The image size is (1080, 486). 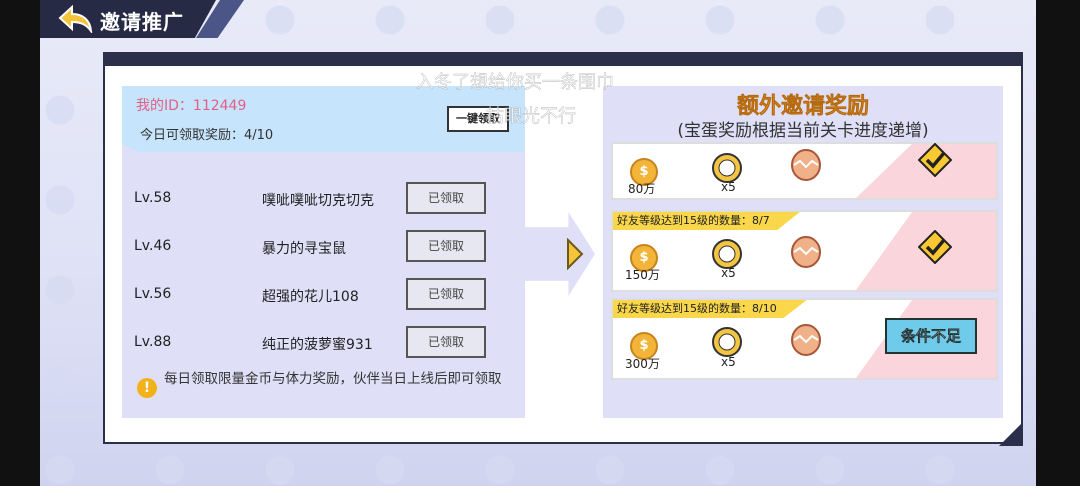 I want to click on panel-top-bar, so click(x=563, y=59).